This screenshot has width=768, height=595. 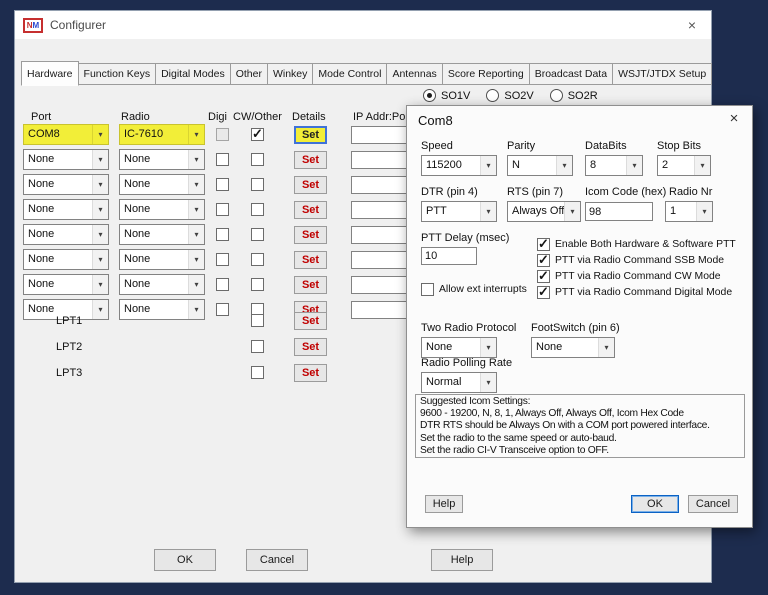 I want to click on radio-label: SO2R, so click(x=582, y=95).